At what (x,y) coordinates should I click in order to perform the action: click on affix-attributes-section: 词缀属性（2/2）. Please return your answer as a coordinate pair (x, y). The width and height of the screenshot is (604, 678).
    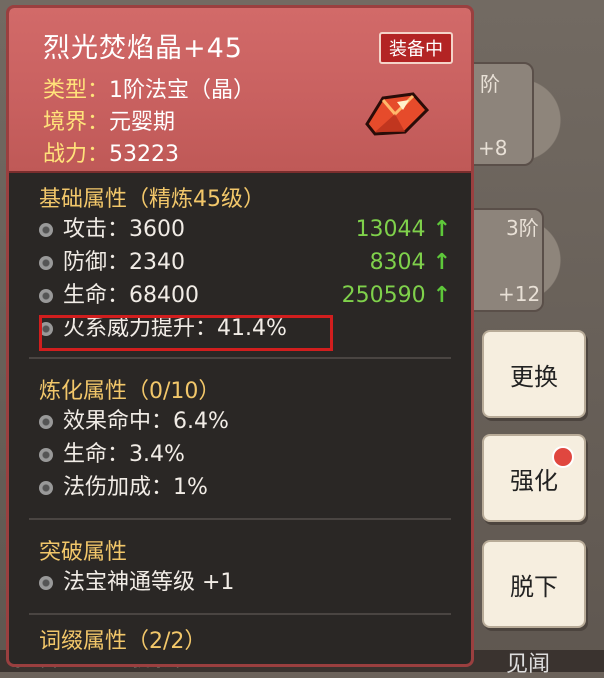
    Looking at the image, I should click on (240, 635).